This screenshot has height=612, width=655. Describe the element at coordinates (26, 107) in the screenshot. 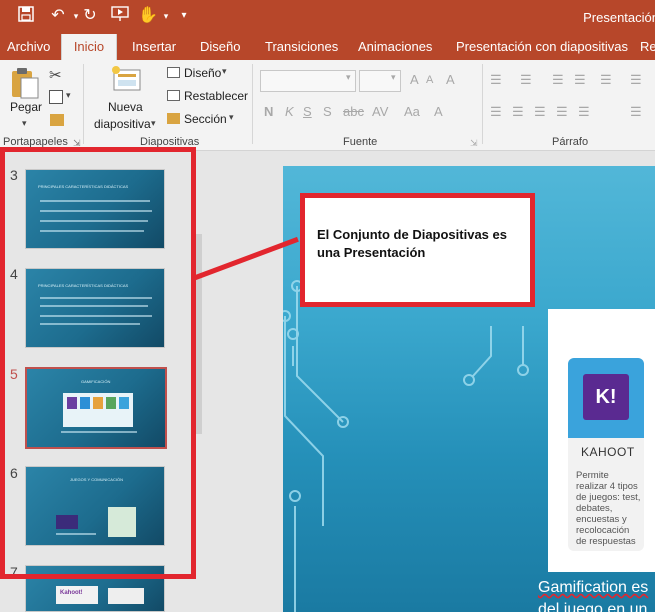

I see `paste-button: Pegar` at that location.